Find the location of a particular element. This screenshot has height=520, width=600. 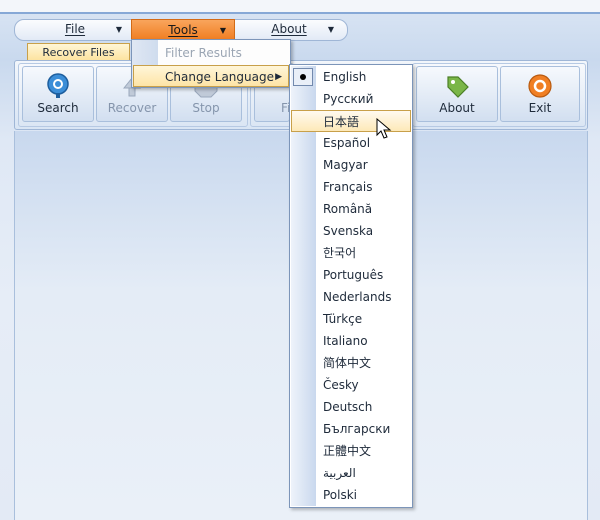

language-item: Français is located at coordinates (351, 187).